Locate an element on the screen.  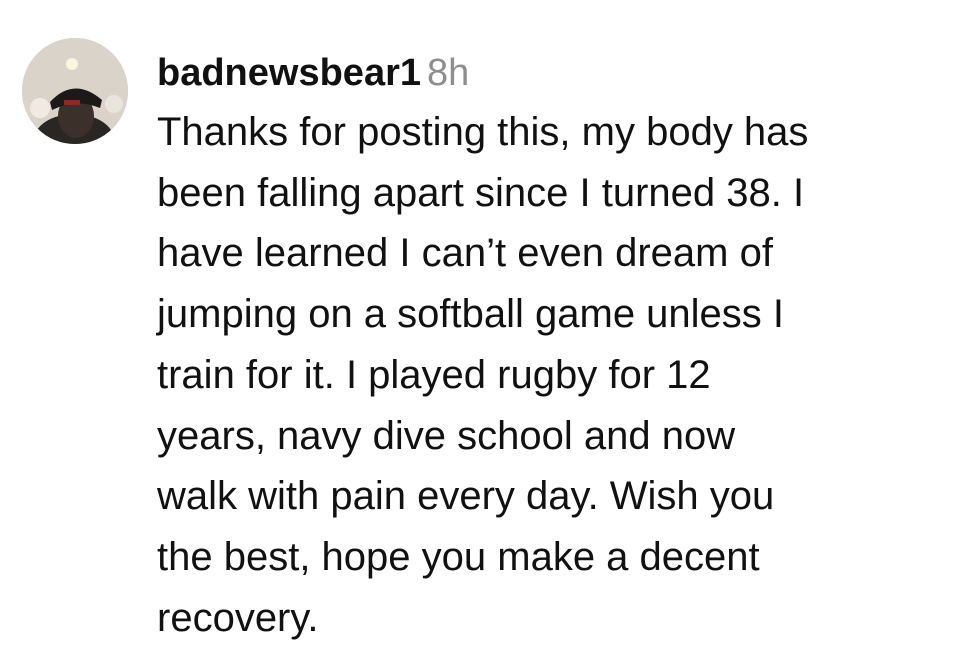
comment-timestamp: 8h is located at coordinates (448, 73).